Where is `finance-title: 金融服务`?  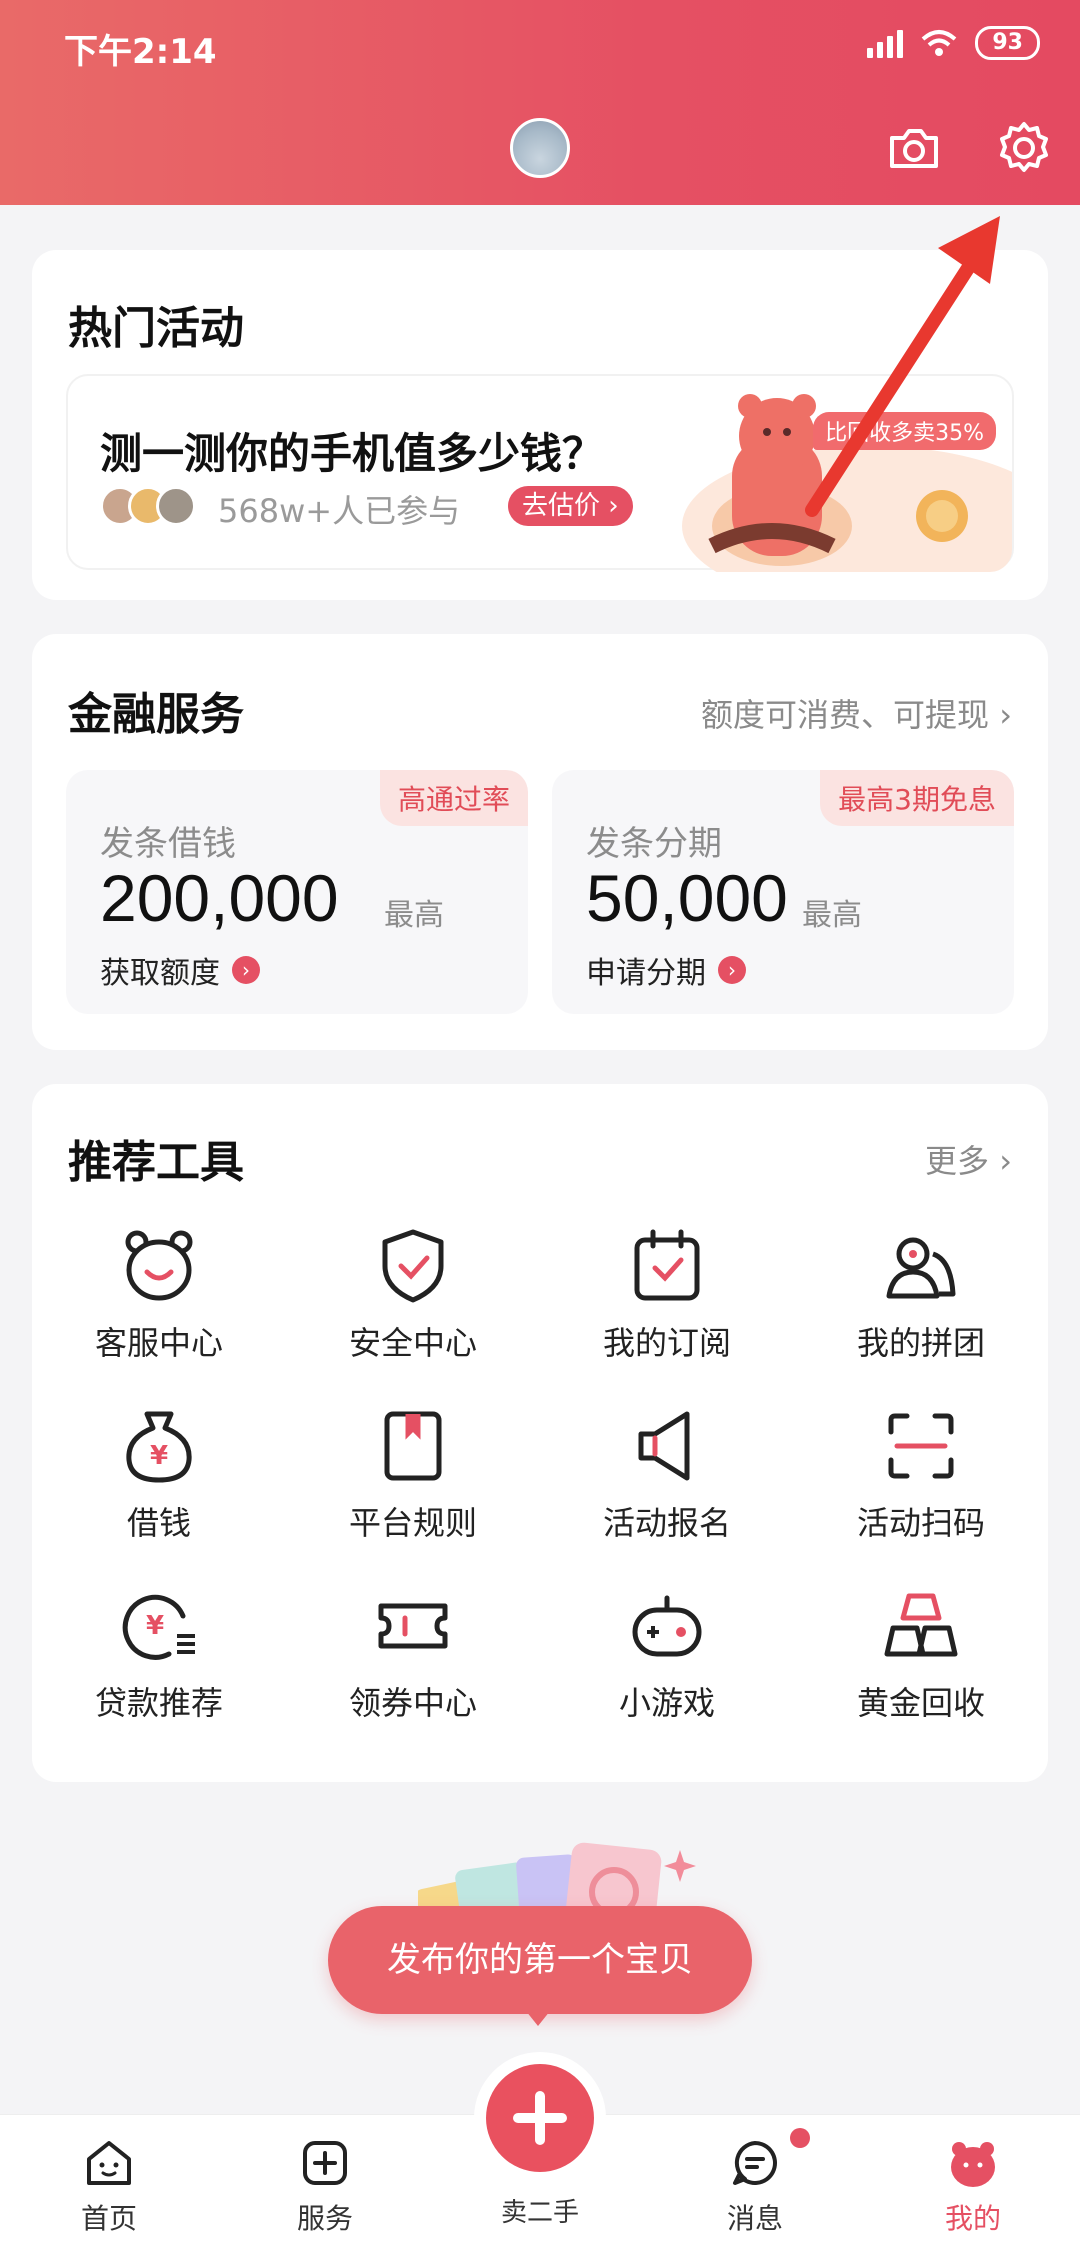 finance-title: 金融服务 is located at coordinates (156, 714).